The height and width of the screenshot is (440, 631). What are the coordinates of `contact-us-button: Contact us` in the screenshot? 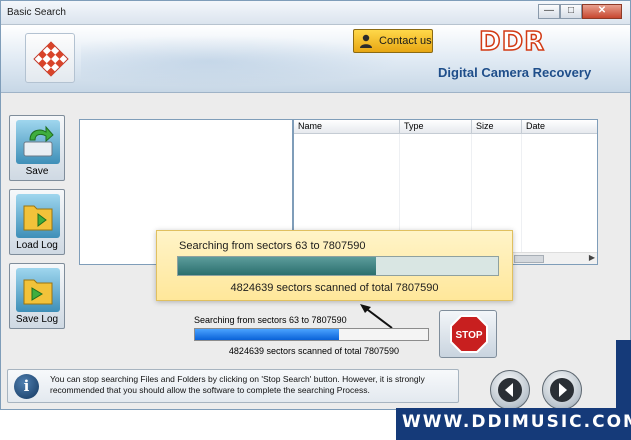 It's located at (393, 41).